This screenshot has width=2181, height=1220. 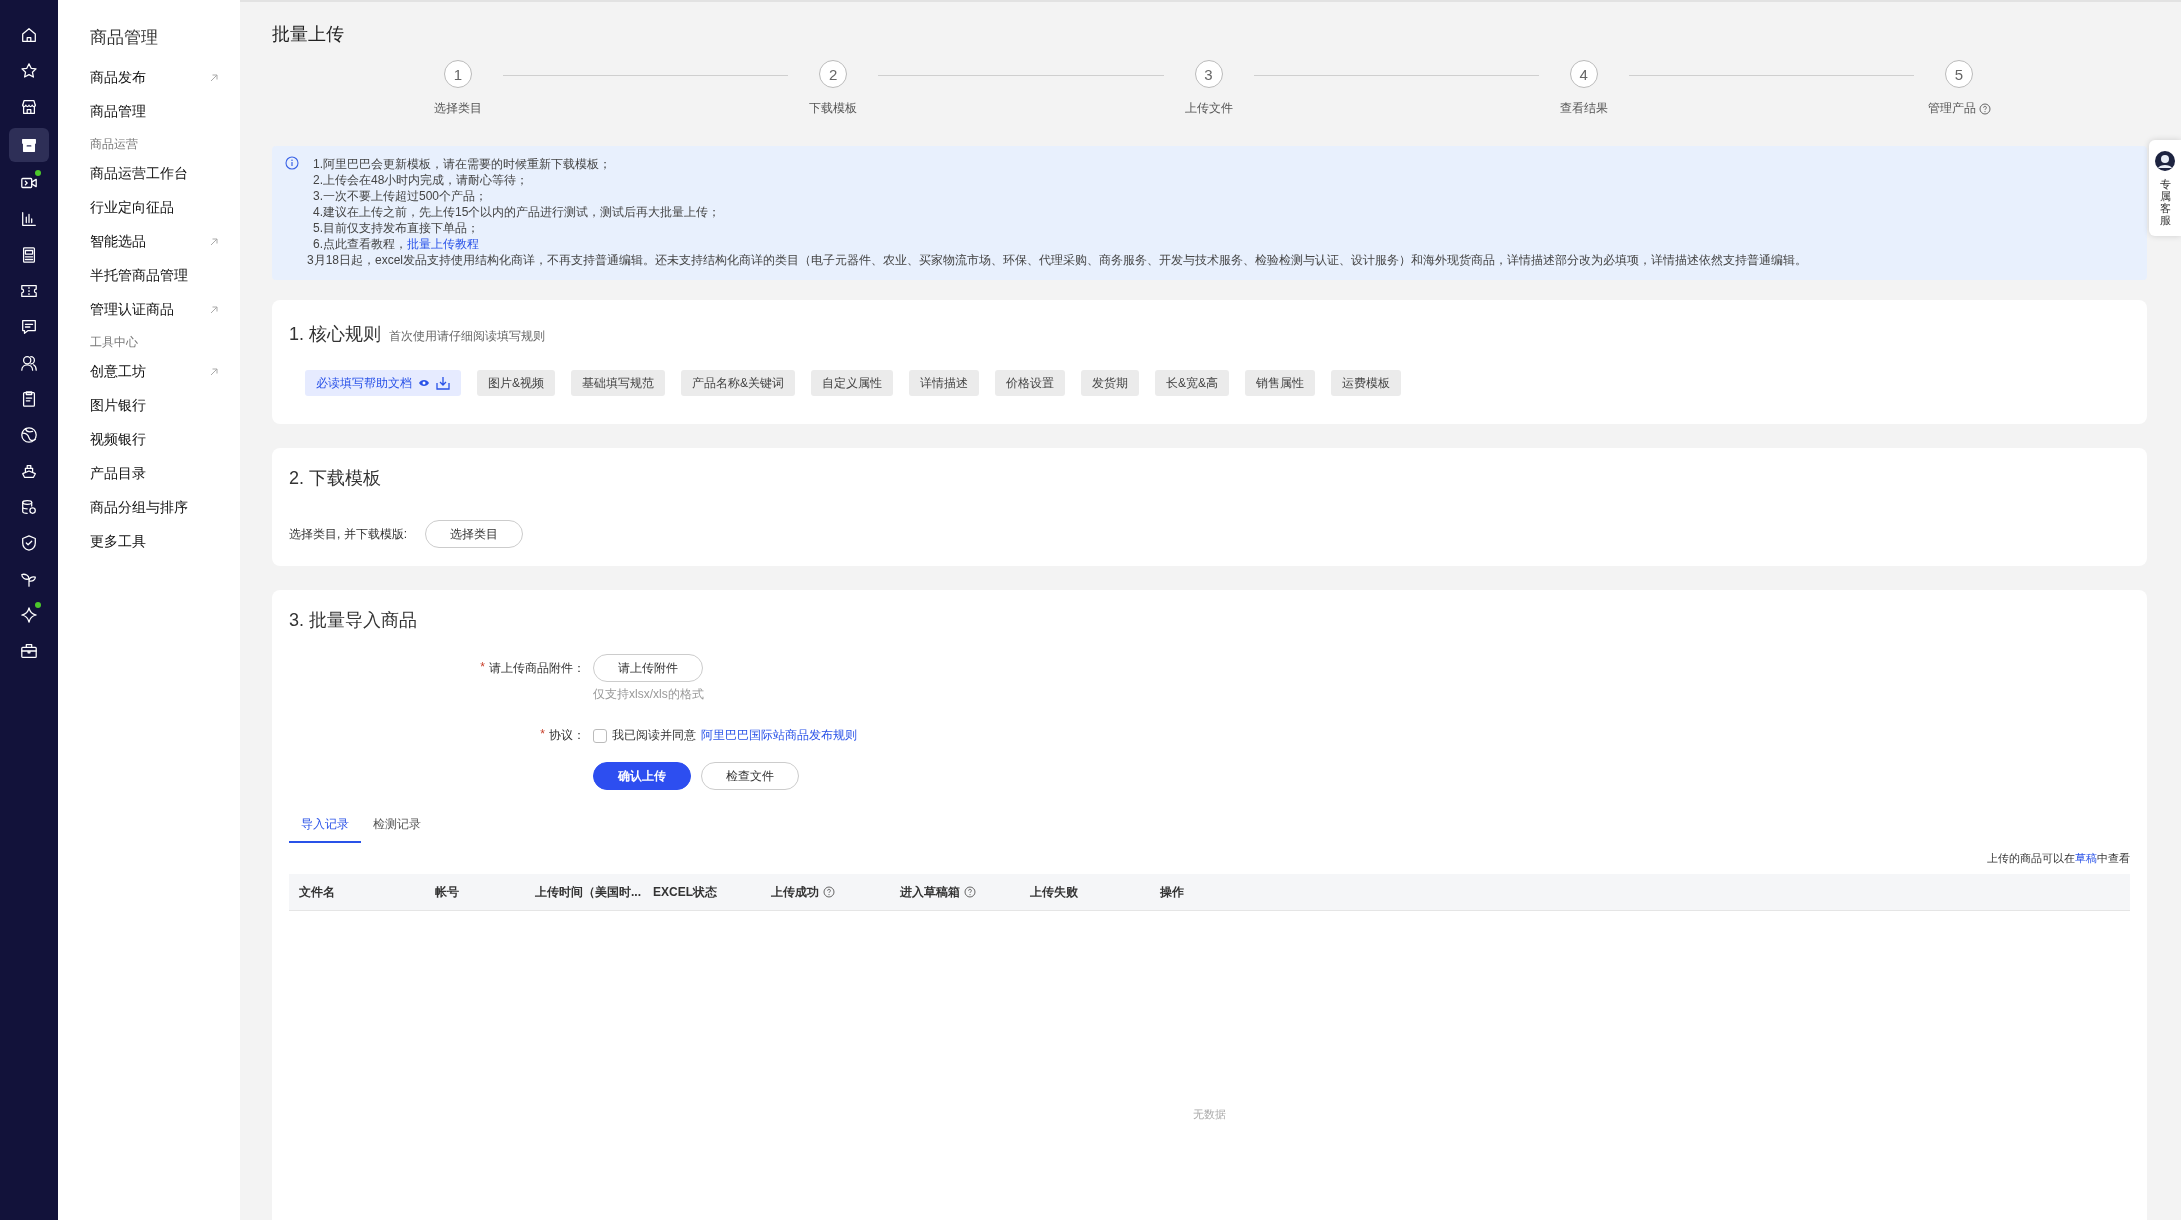 I want to click on sidebar-item: 商品运营工作台, so click(x=139, y=174).